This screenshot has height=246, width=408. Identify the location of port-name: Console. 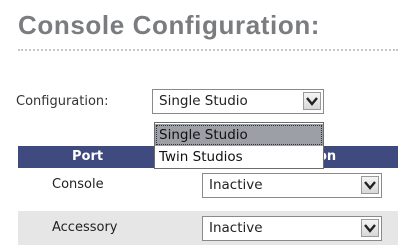
(78, 184).